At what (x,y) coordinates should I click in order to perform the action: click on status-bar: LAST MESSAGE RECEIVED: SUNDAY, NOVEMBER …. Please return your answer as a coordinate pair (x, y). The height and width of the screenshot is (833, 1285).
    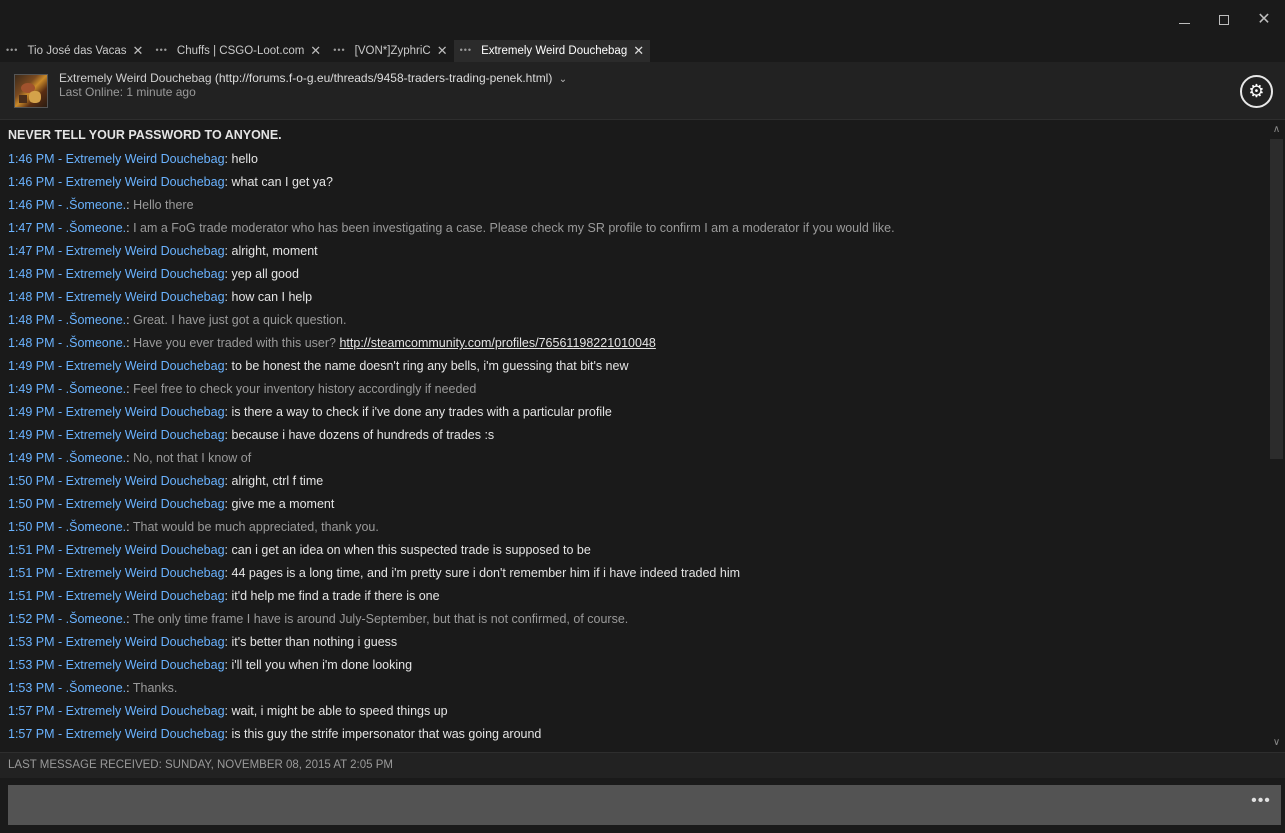
    Looking at the image, I should click on (642, 765).